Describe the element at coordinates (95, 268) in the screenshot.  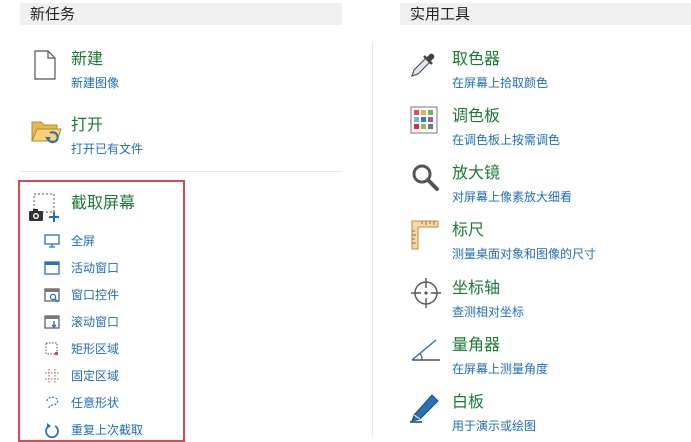
I see `capture-active-window-label: 活动窗口` at that location.